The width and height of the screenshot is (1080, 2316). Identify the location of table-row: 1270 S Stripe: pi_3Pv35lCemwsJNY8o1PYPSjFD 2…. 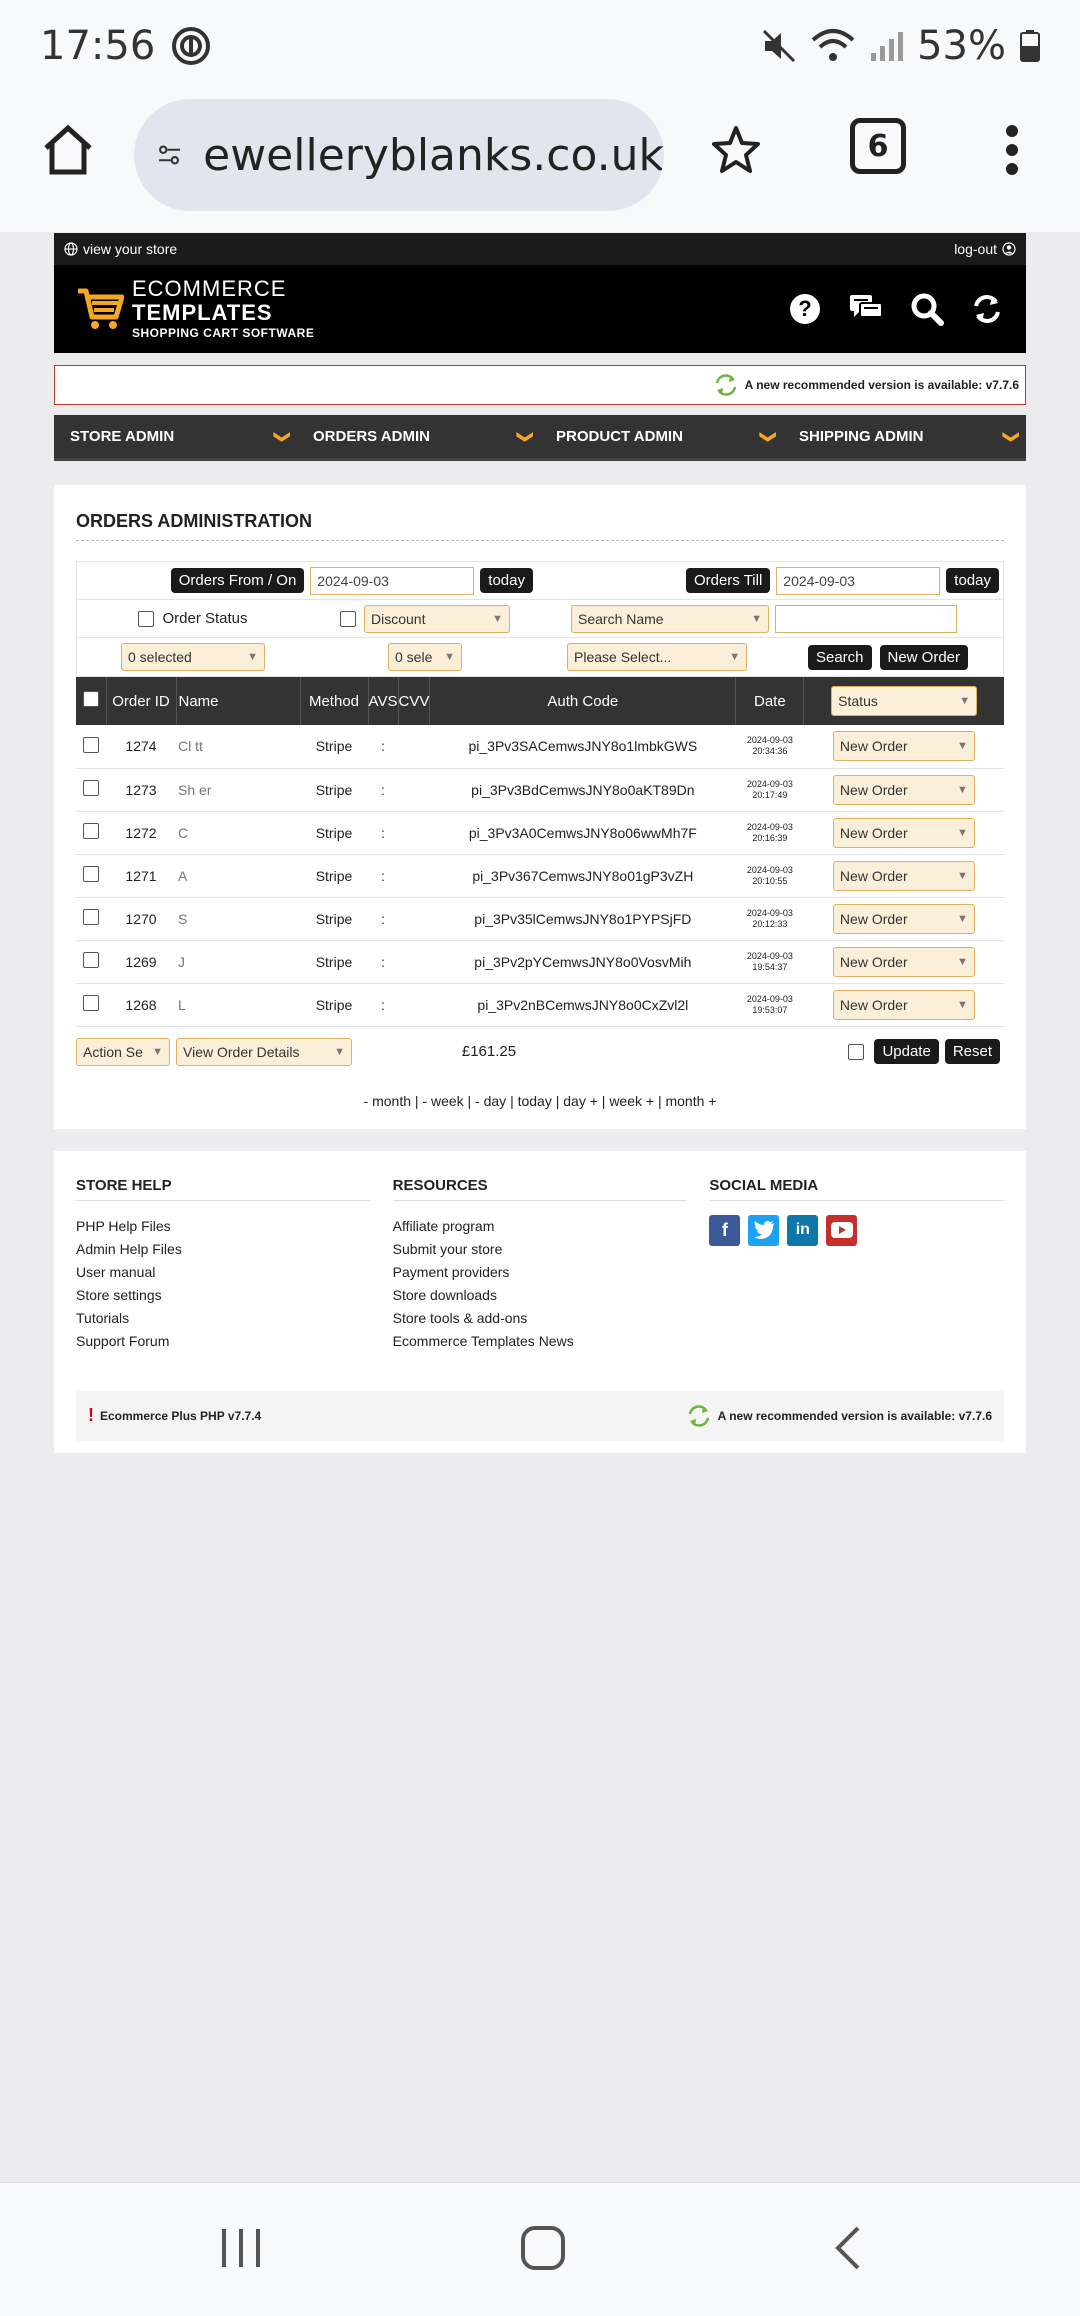
(540, 919).